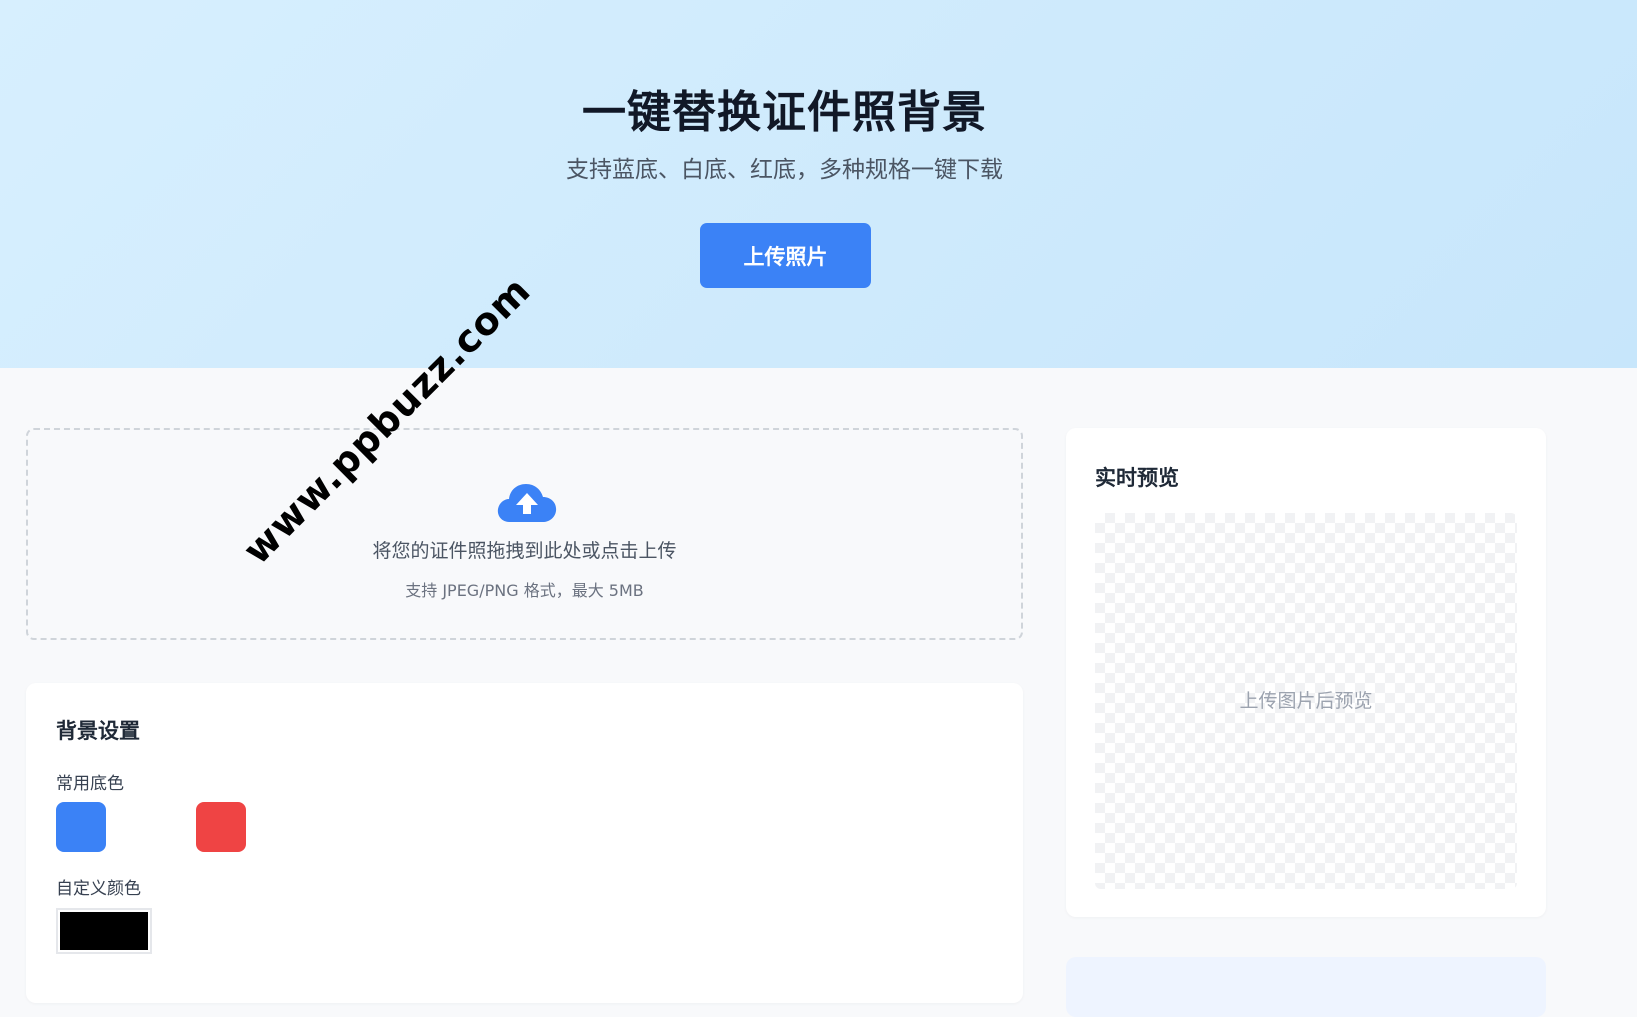 The image size is (1637, 1017). Describe the element at coordinates (221, 827) in the screenshot. I see `swatch-red` at that location.